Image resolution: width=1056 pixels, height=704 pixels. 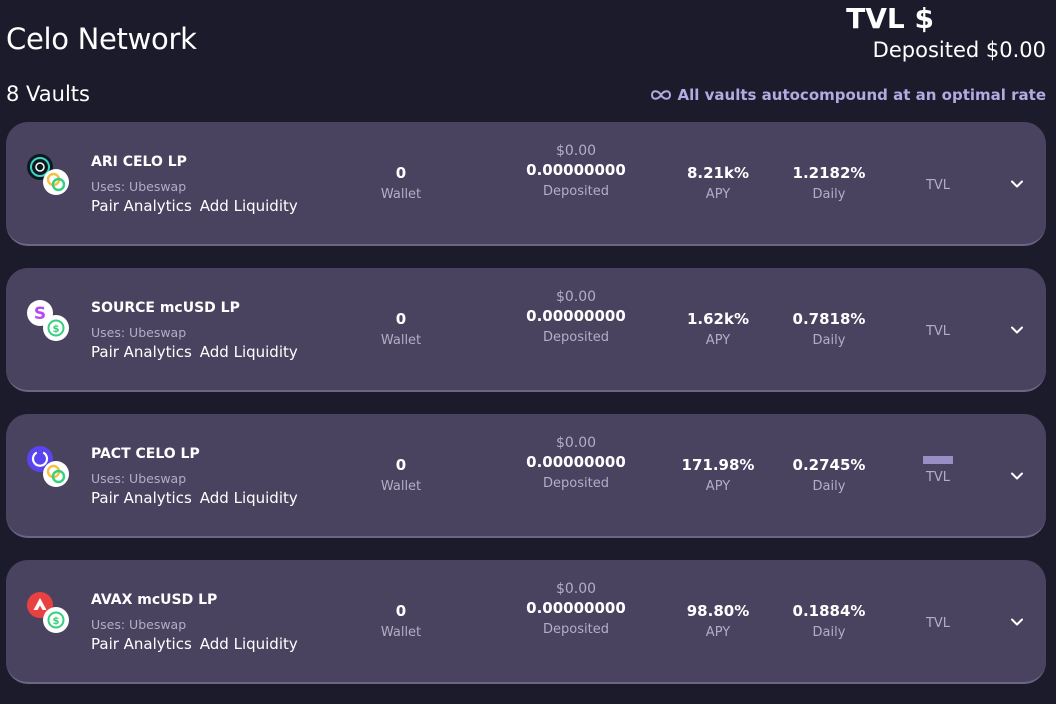 What do you see at coordinates (829, 173) in the screenshot?
I see `daily-value: 1.2182%` at bounding box center [829, 173].